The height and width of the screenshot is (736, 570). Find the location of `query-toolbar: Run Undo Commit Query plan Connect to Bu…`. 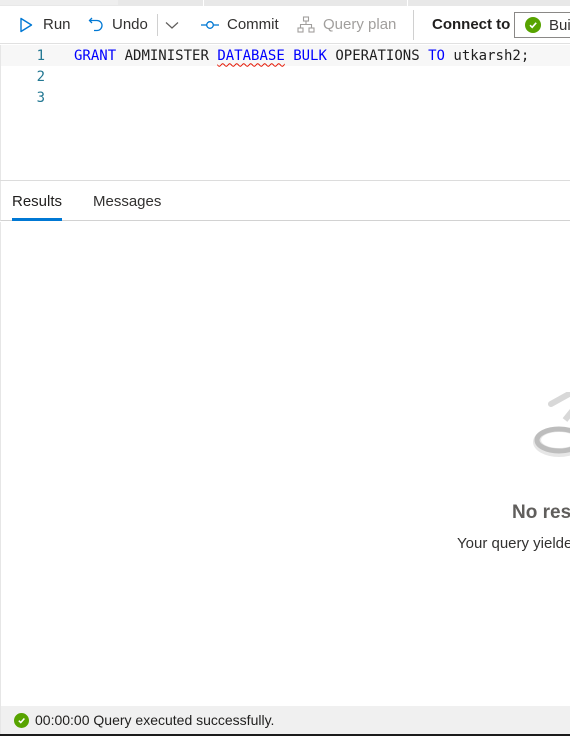

query-toolbar: Run Undo Commit Query plan Connect to Bu… is located at coordinates (285, 25).